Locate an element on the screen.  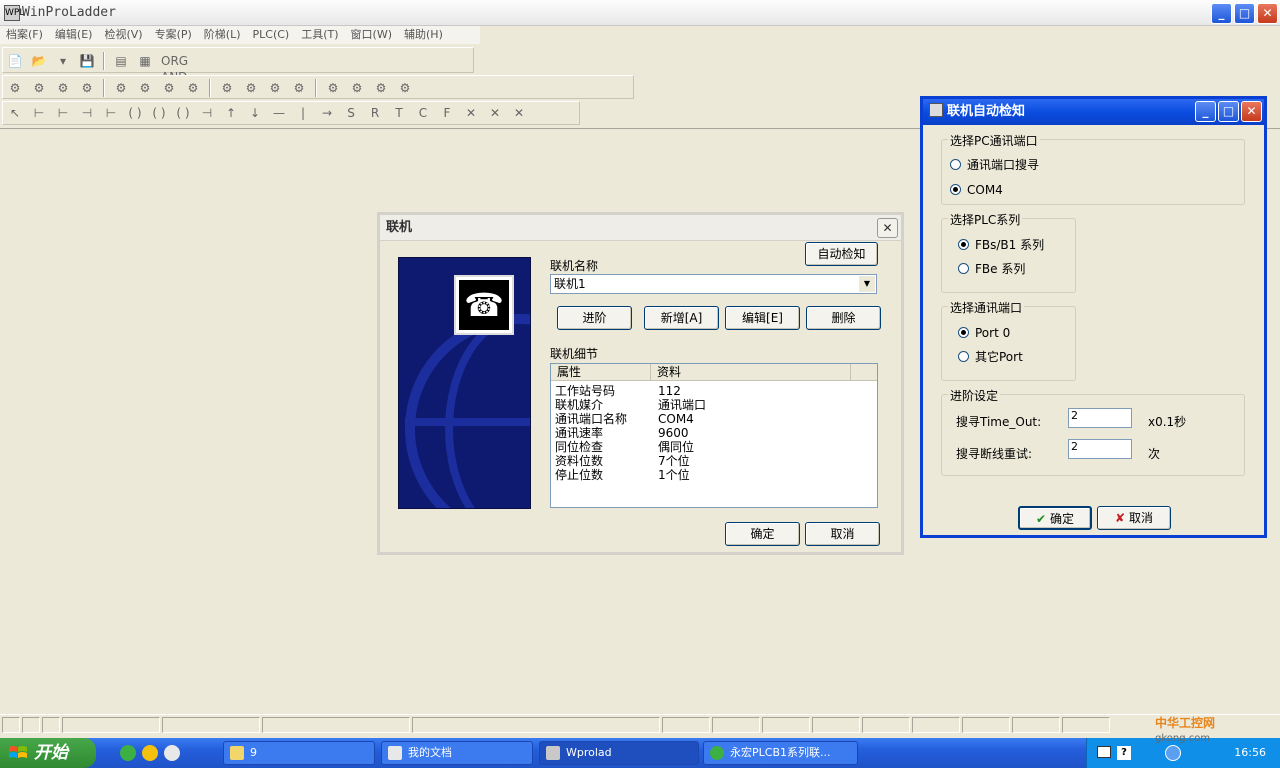
toolbar-tool-icon: | is located at coordinates (303, 113).